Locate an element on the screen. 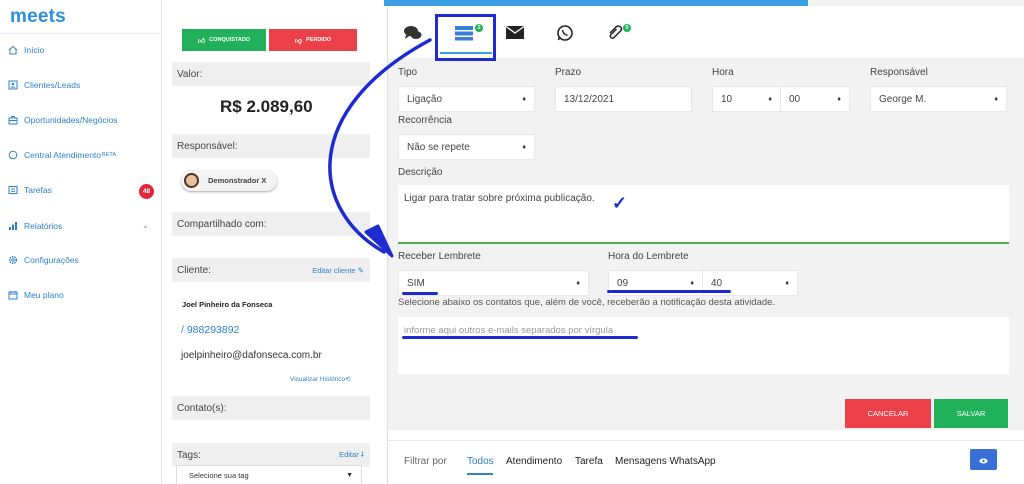  bar-chart-icon is located at coordinates (13, 226).